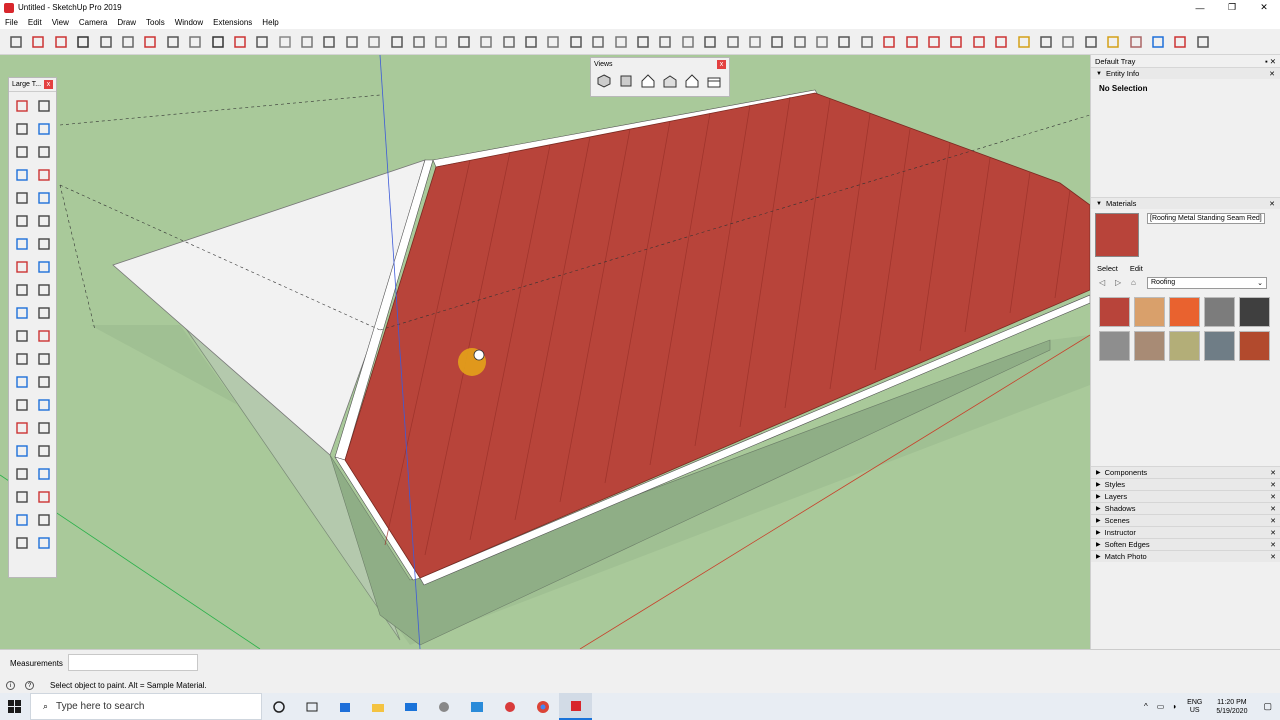  Describe the element at coordinates (44, 496) in the screenshot. I see `section-tool-icon` at that location.